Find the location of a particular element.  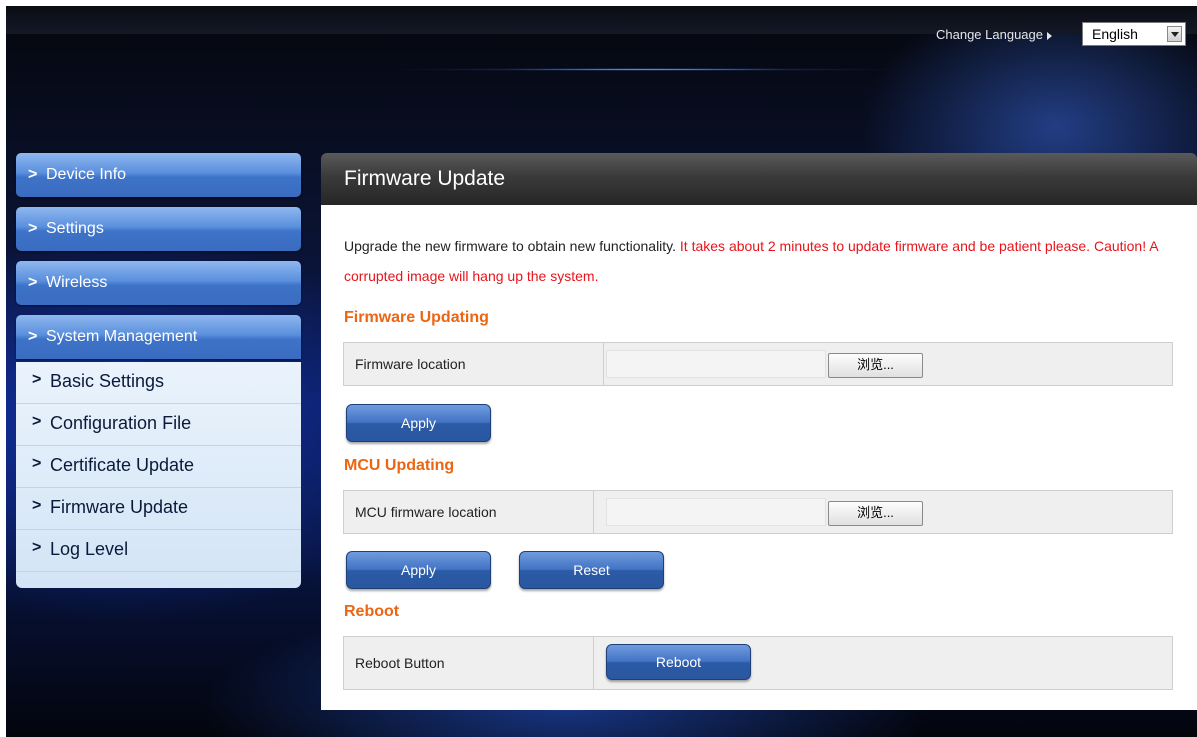

firmware-location-label: Firmware location is located at coordinates (474, 364).